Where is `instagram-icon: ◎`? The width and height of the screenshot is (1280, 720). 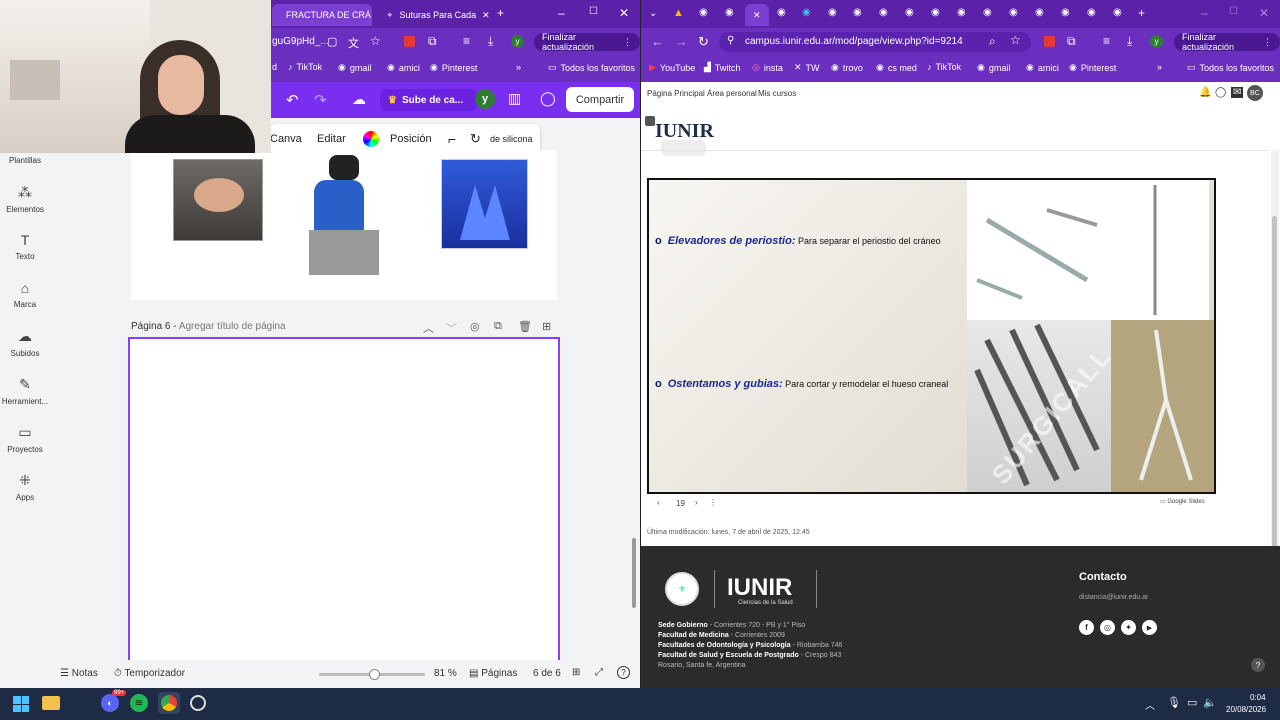 instagram-icon: ◎ is located at coordinates (1107, 627).